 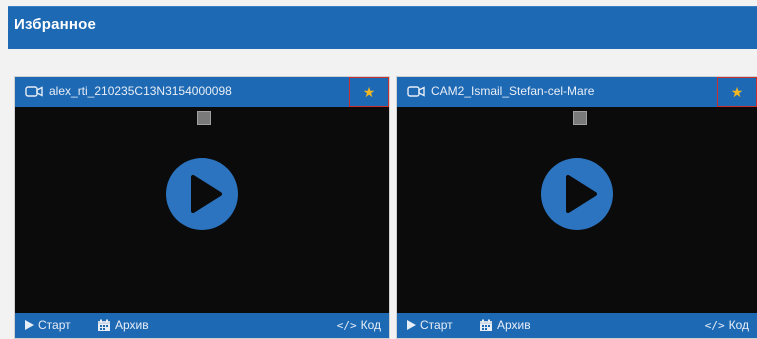 I want to click on camera-card-header: alex_rti_210235C13N3154000098 ★, so click(x=202, y=92).